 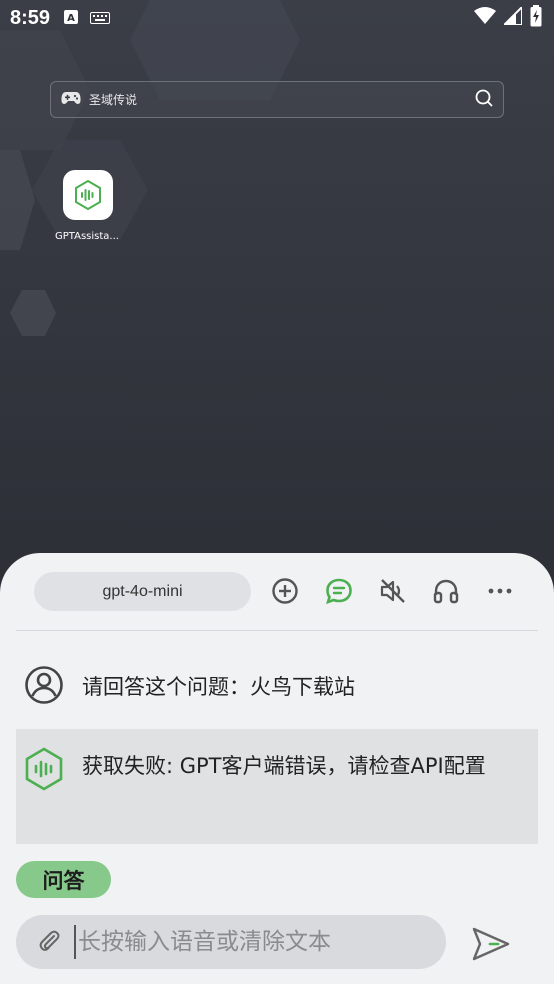 I want to click on message-user: 请回答这个问题：火鸟下载站, so click(x=277, y=687).